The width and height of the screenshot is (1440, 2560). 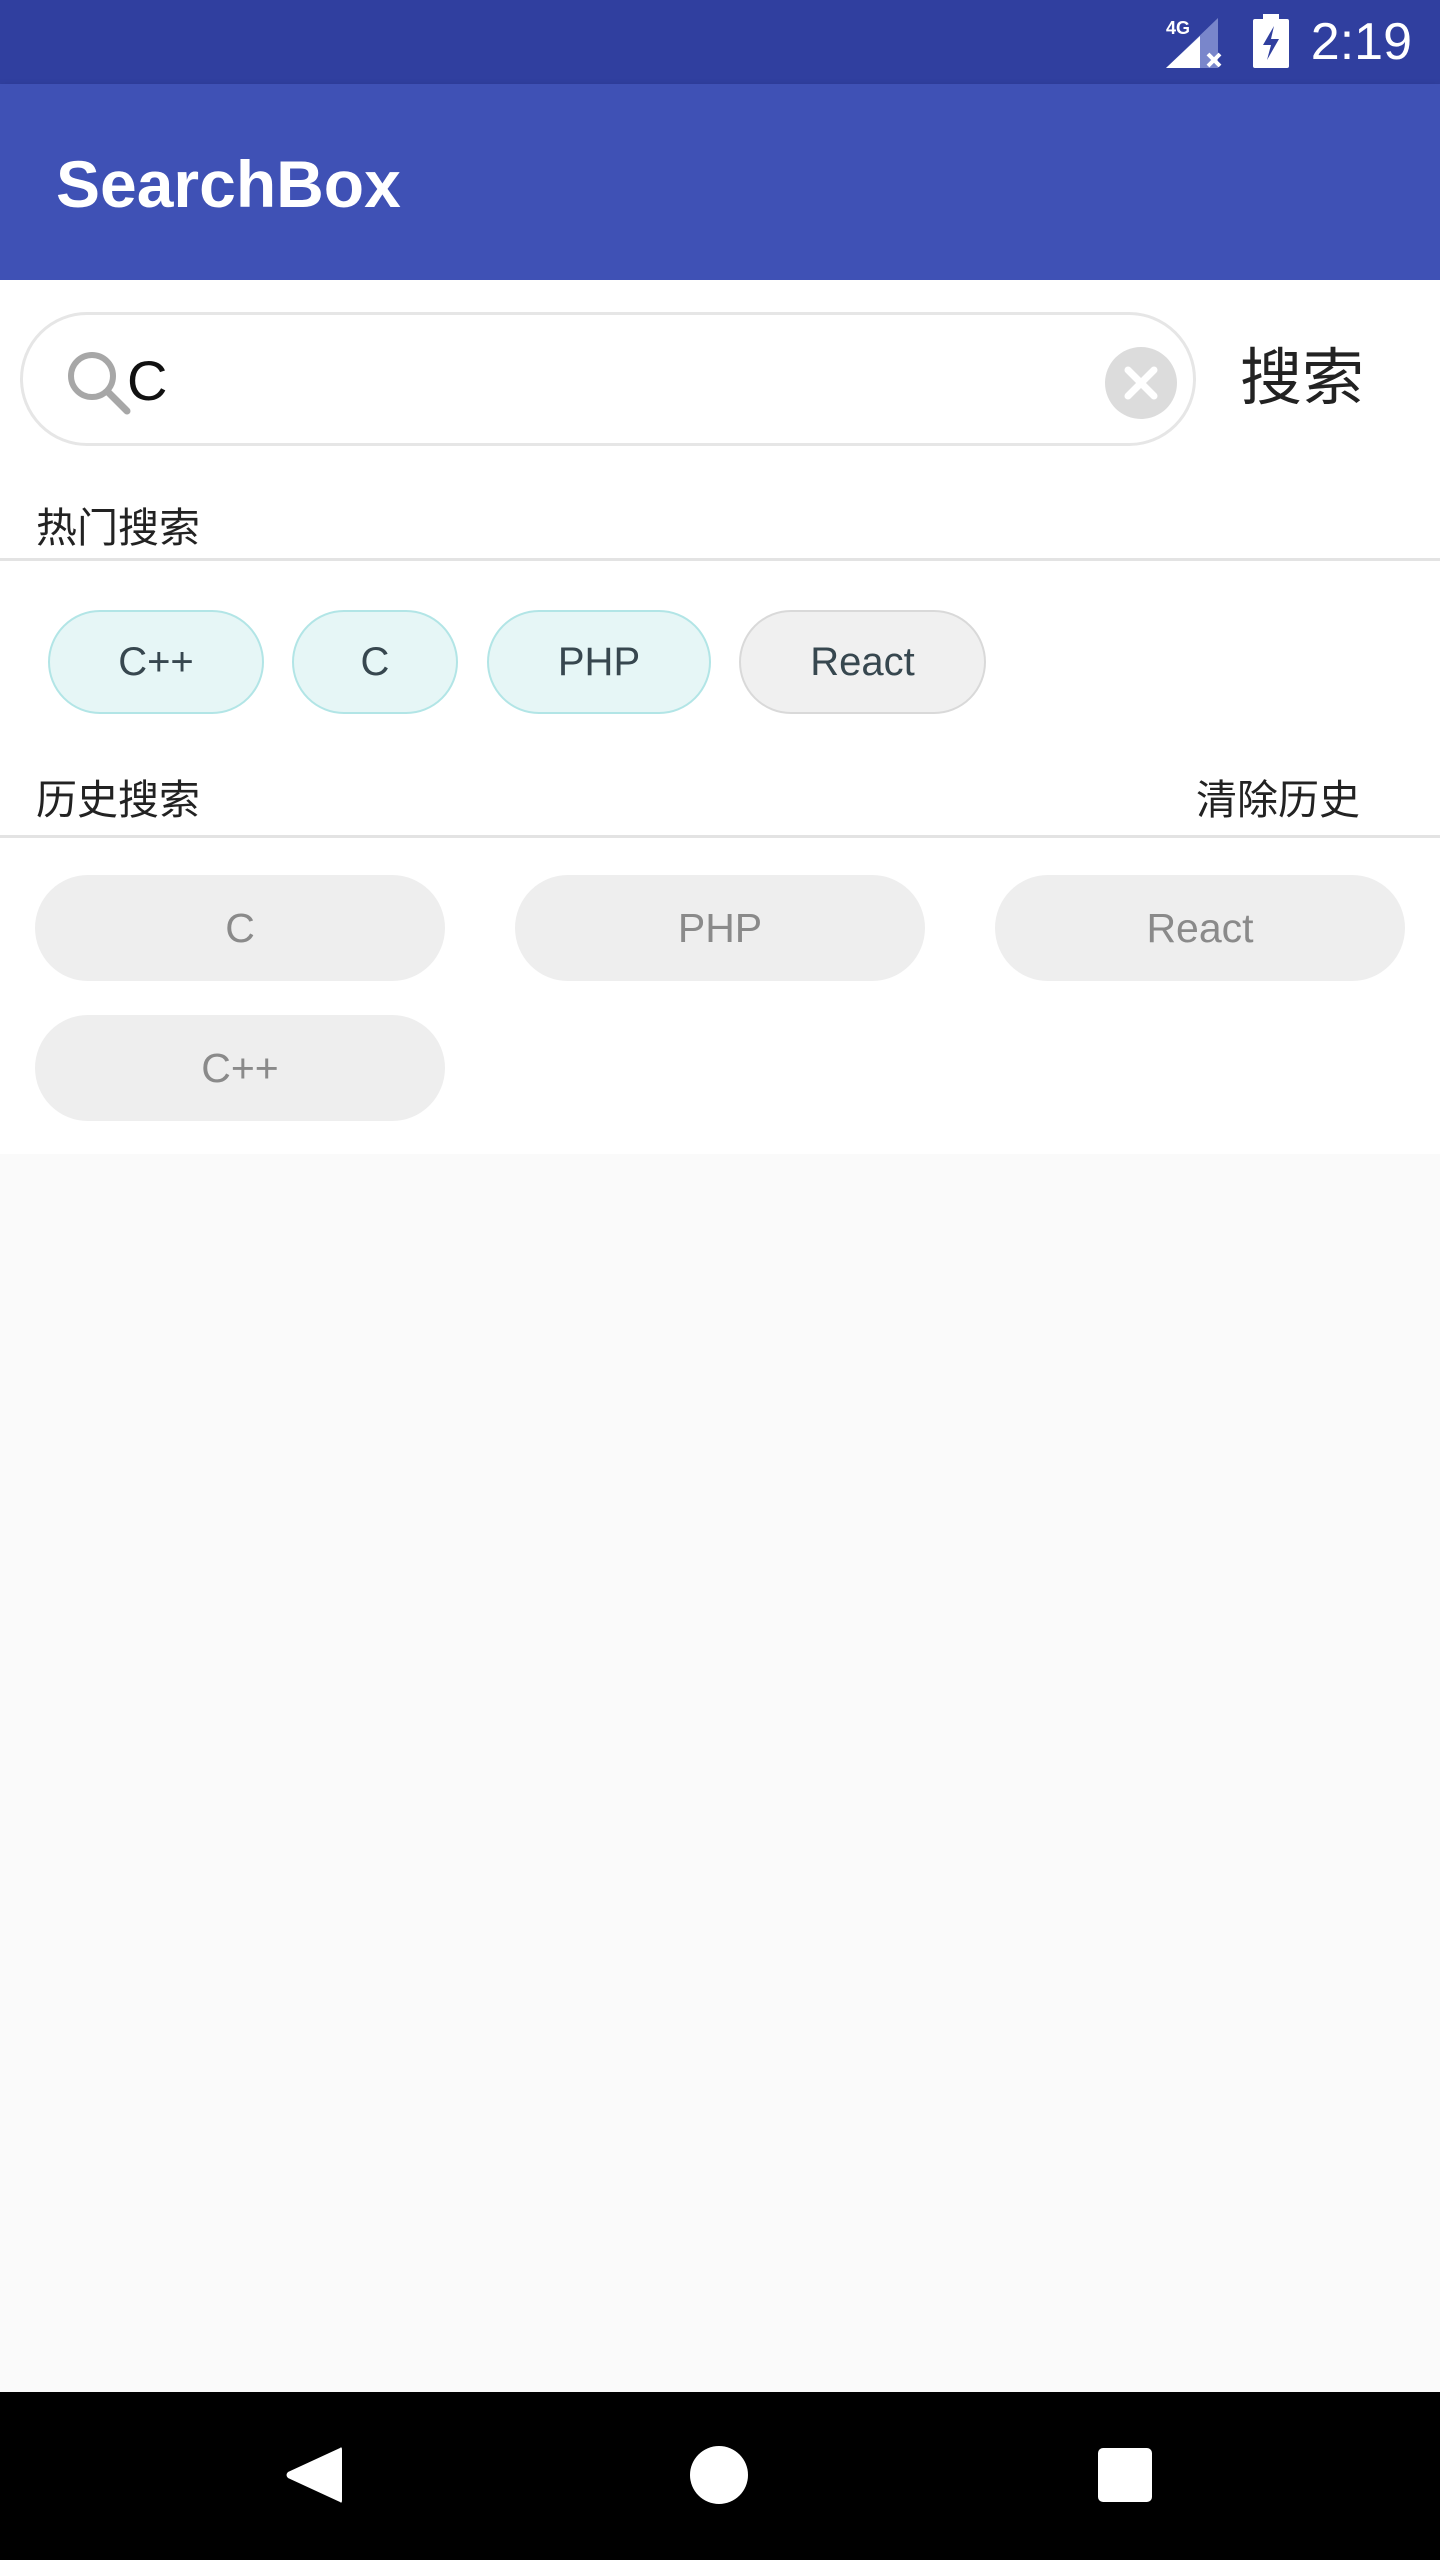 What do you see at coordinates (608, 379) in the screenshot?
I see `search-input: C` at bounding box center [608, 379].